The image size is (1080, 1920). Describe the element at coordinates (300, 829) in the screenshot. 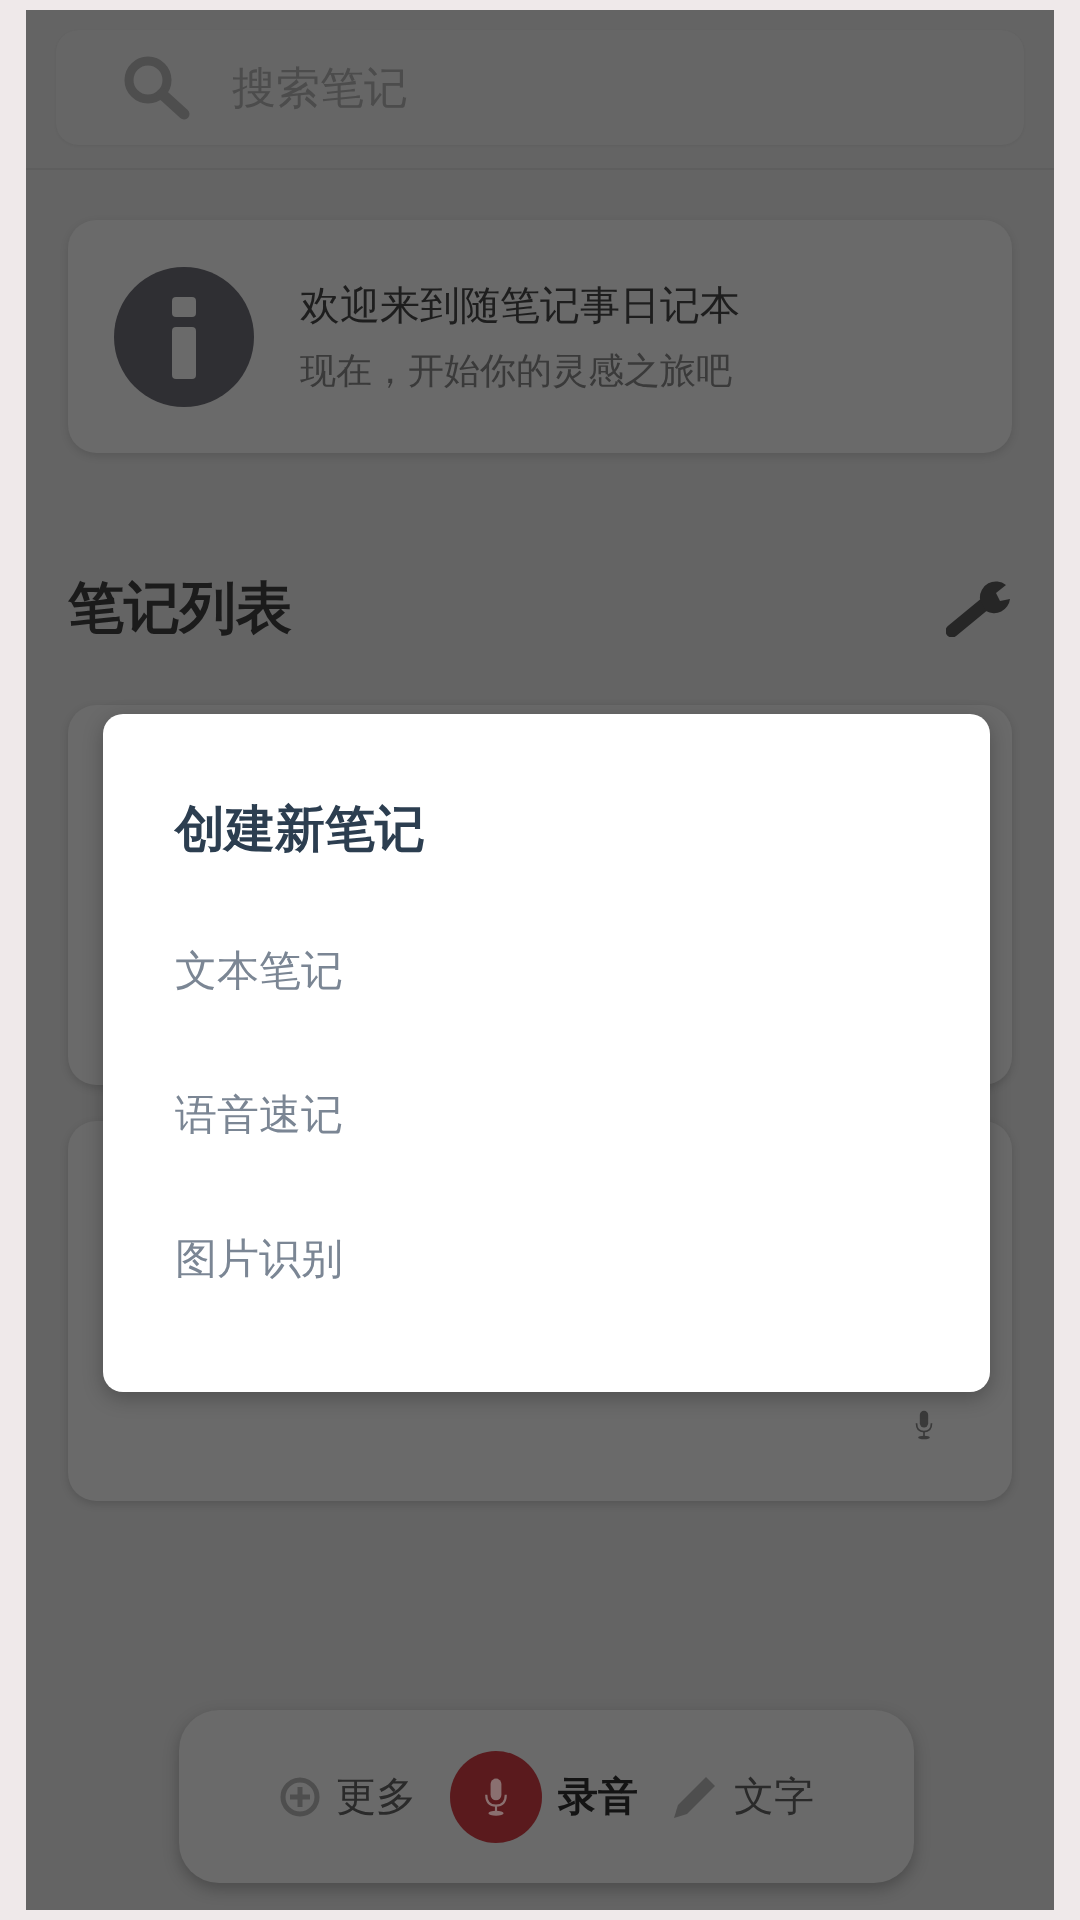

I see `dialog-title: 创建新笔记` at that location.